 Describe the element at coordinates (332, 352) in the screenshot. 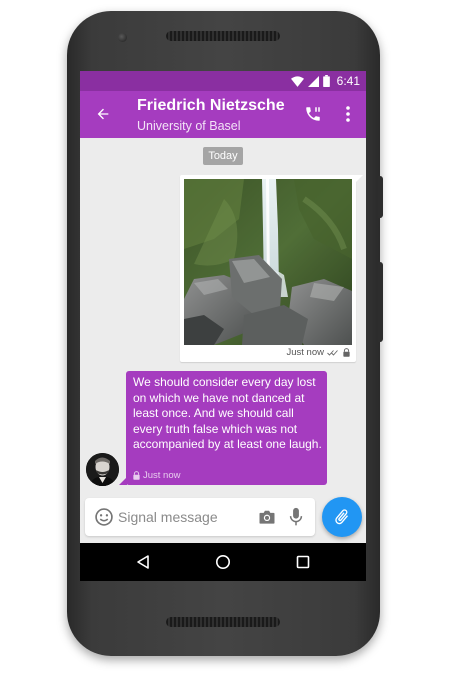

I see `double-check-icon` at that location.